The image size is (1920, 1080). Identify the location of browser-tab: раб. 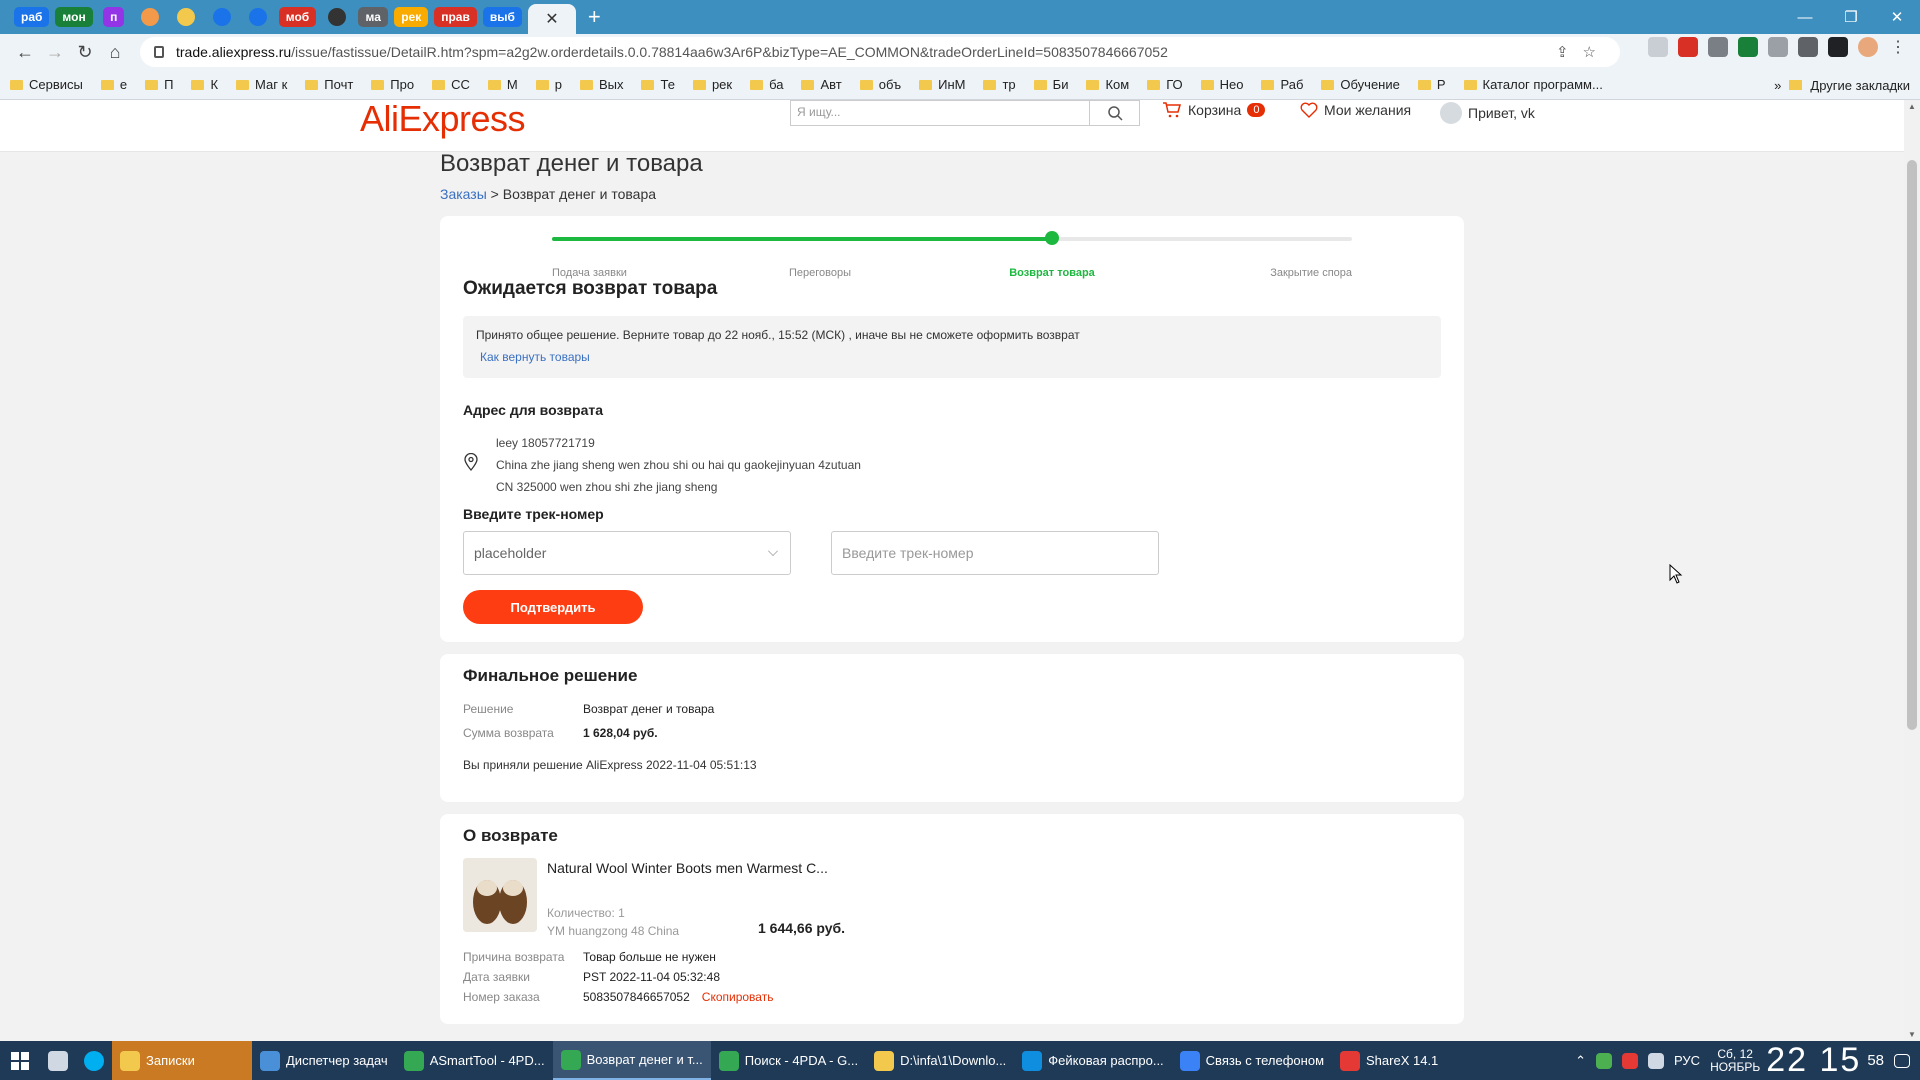
(32, 17).